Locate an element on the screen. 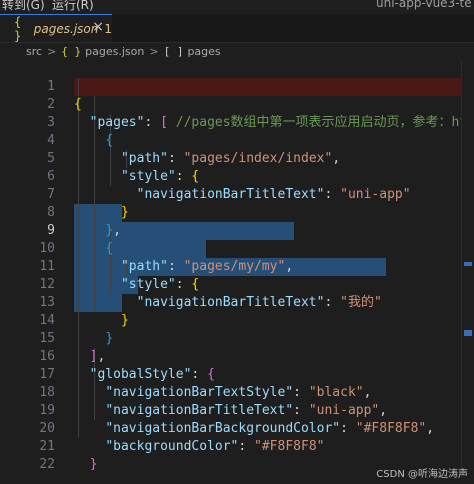  close-icon: × is located at coordinates (98, 27).